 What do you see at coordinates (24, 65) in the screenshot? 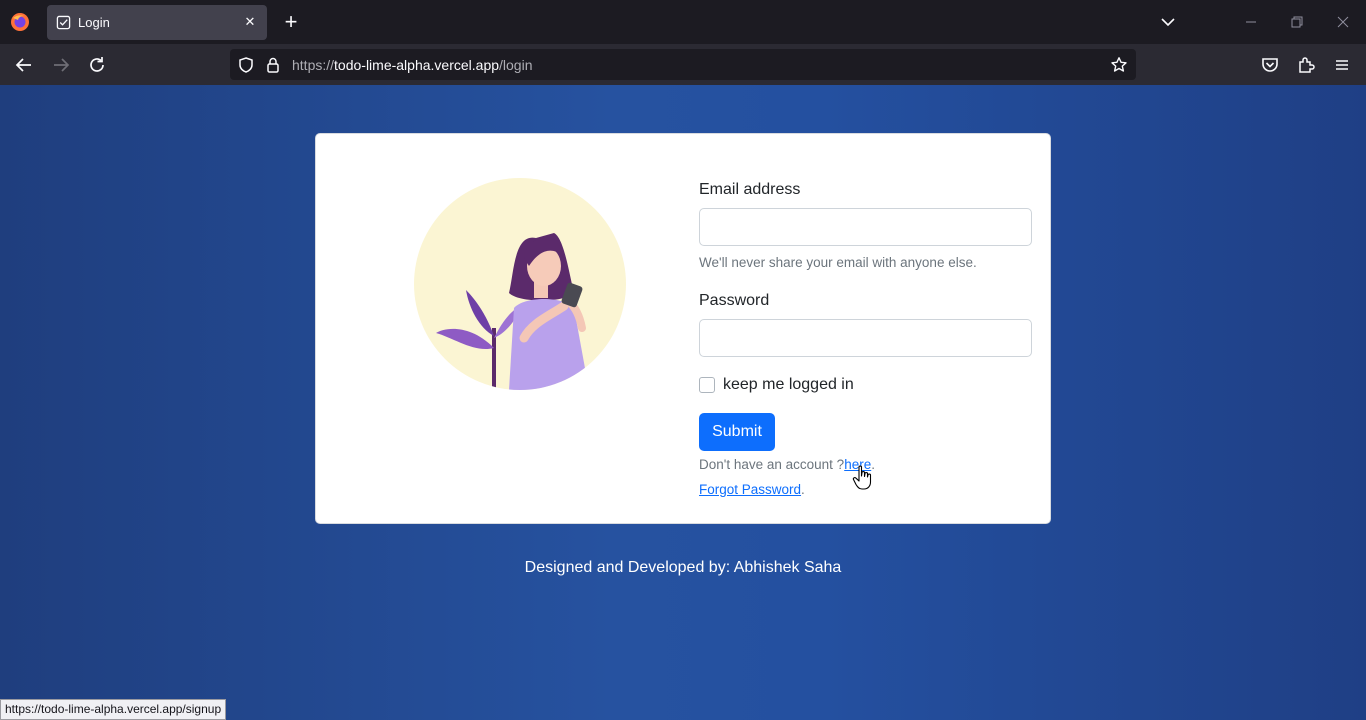
I see `back-arrow-icon` at bounding box center [24, 65].